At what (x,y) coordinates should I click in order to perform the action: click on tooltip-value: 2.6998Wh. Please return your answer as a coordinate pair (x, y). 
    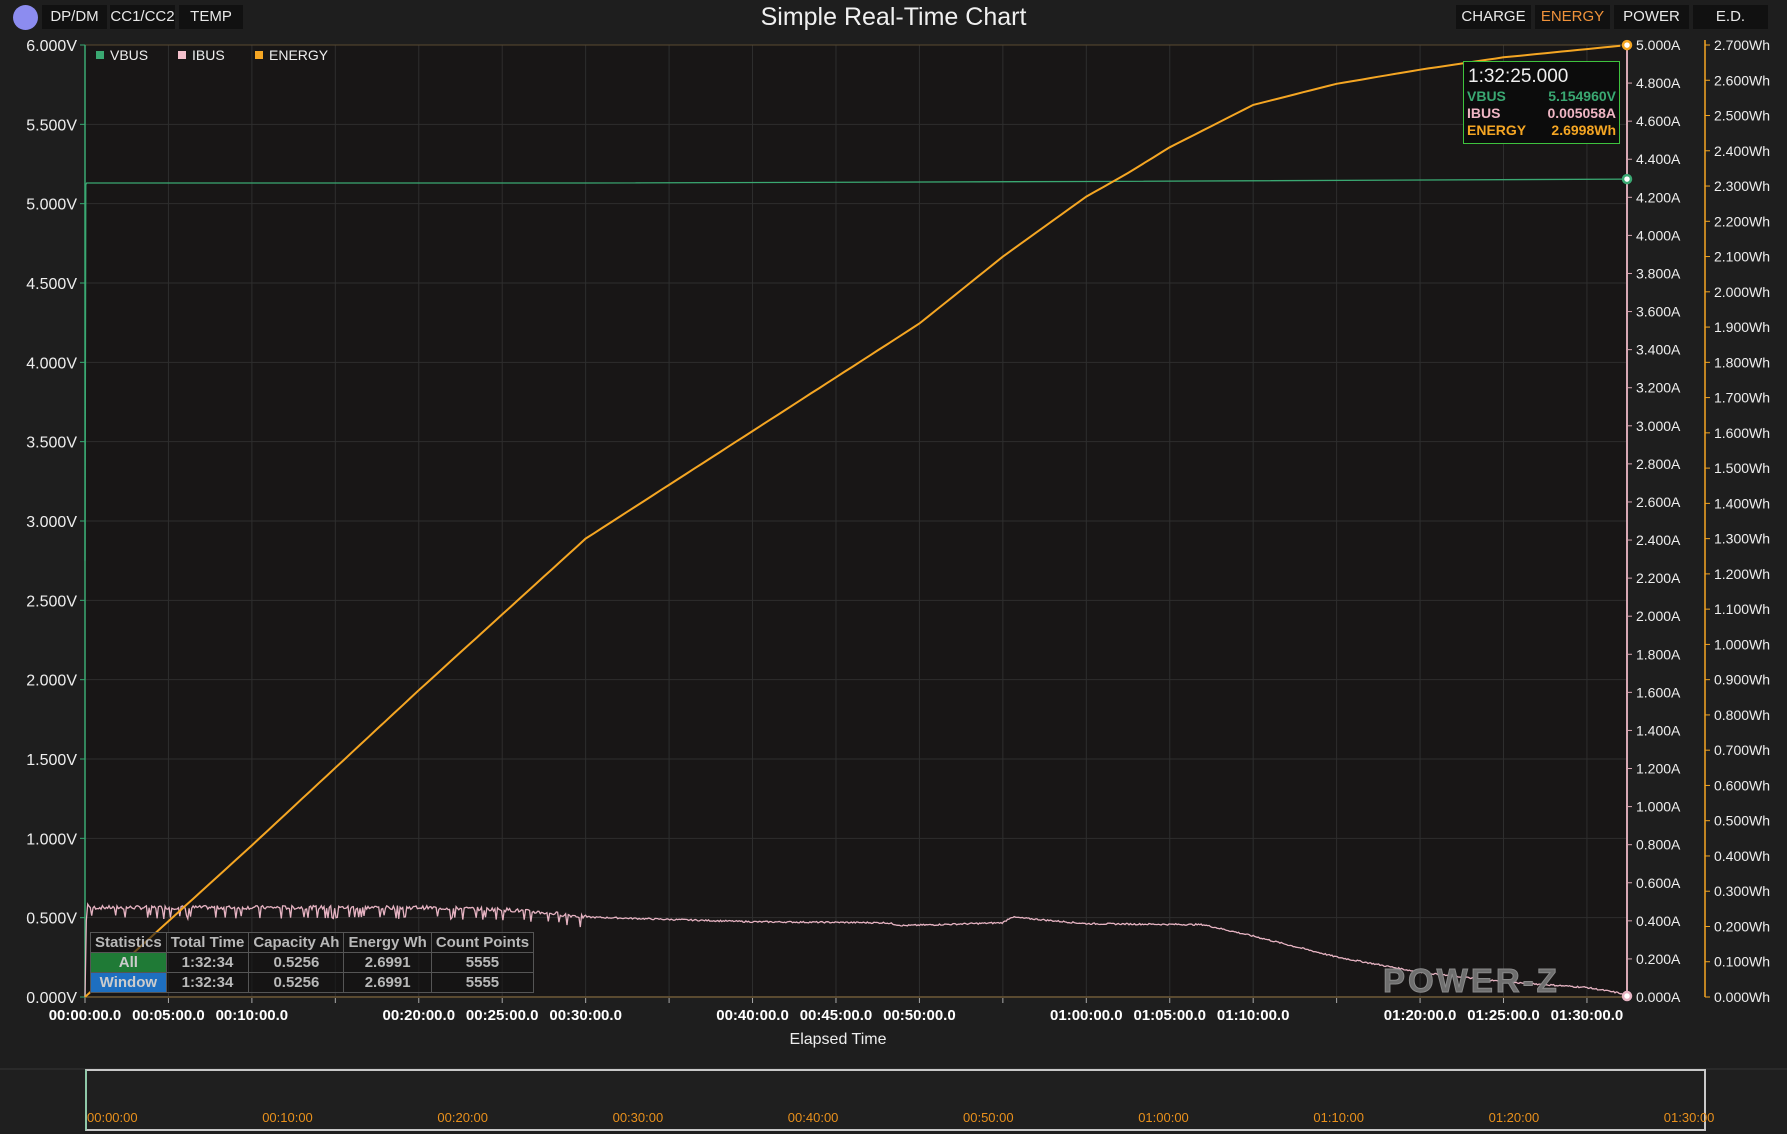
    Looking at the image, I should click on (1583, 130).